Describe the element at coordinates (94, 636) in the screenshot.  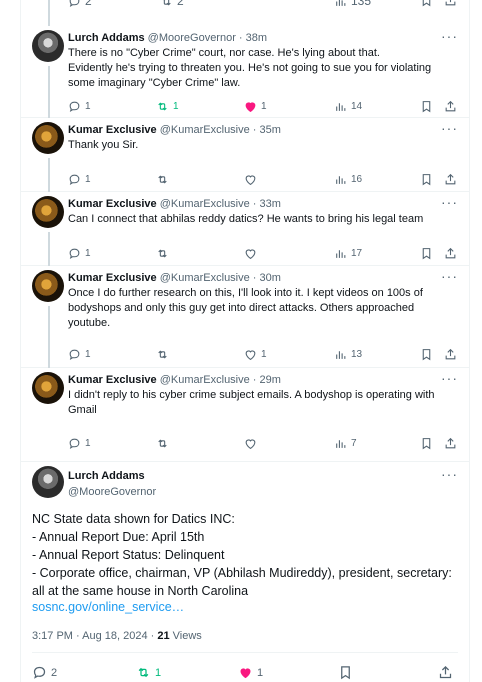
I see `post-timestamp: 3:17 PM · Aug 18, 2024 ·` at that location.